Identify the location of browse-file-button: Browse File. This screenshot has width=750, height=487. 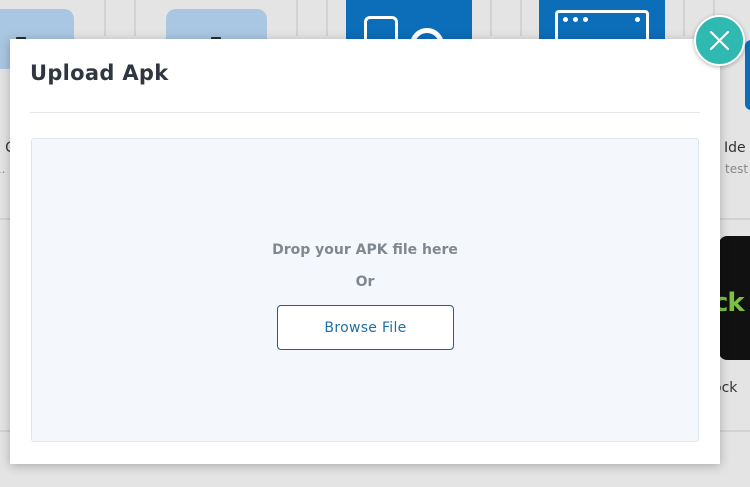
(365, 327).